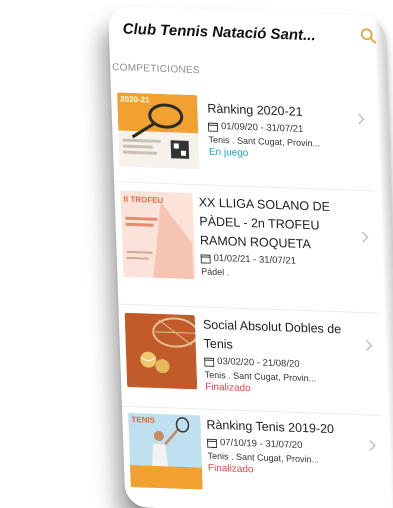 The height and width of the screenshot is (508, 393). Describe the element at coordinates (215, 272) in the screenshot. I see `competition-location: Pádel .` at that location.